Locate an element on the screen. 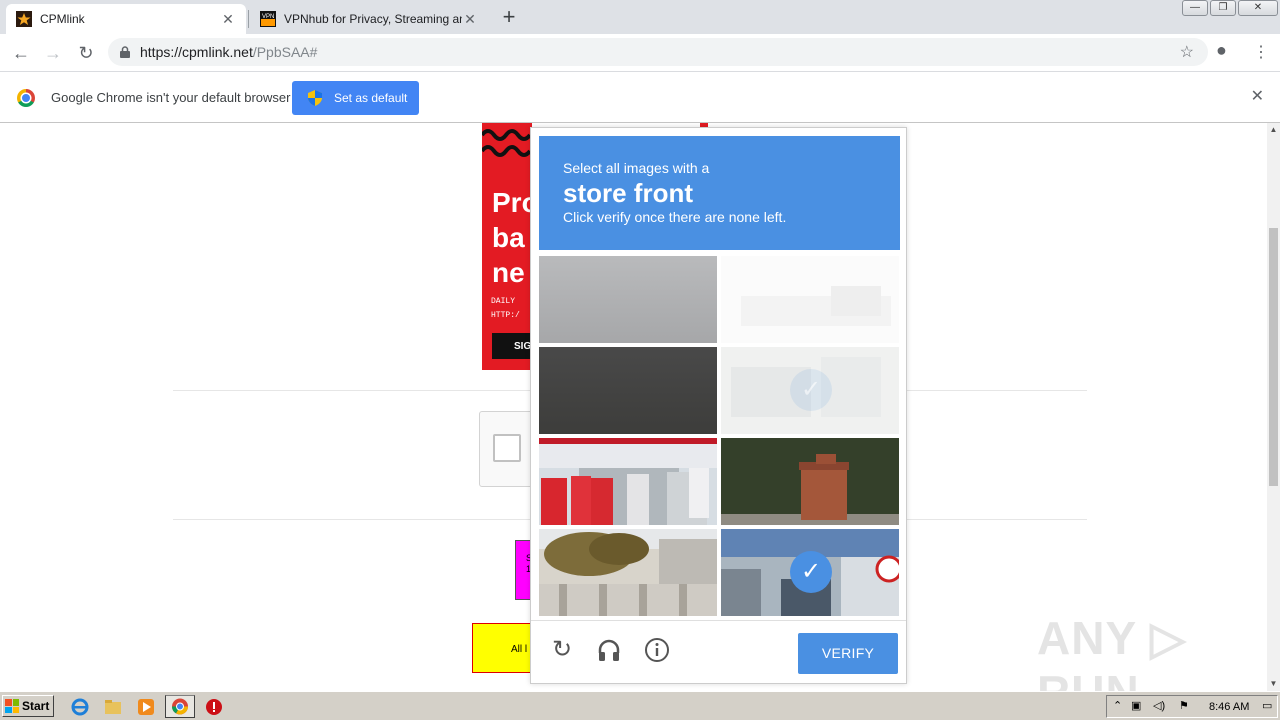 Image resolution: width=1280 pixels, height=720 pixels. start-label: Start is located at coordinates (36, 706).